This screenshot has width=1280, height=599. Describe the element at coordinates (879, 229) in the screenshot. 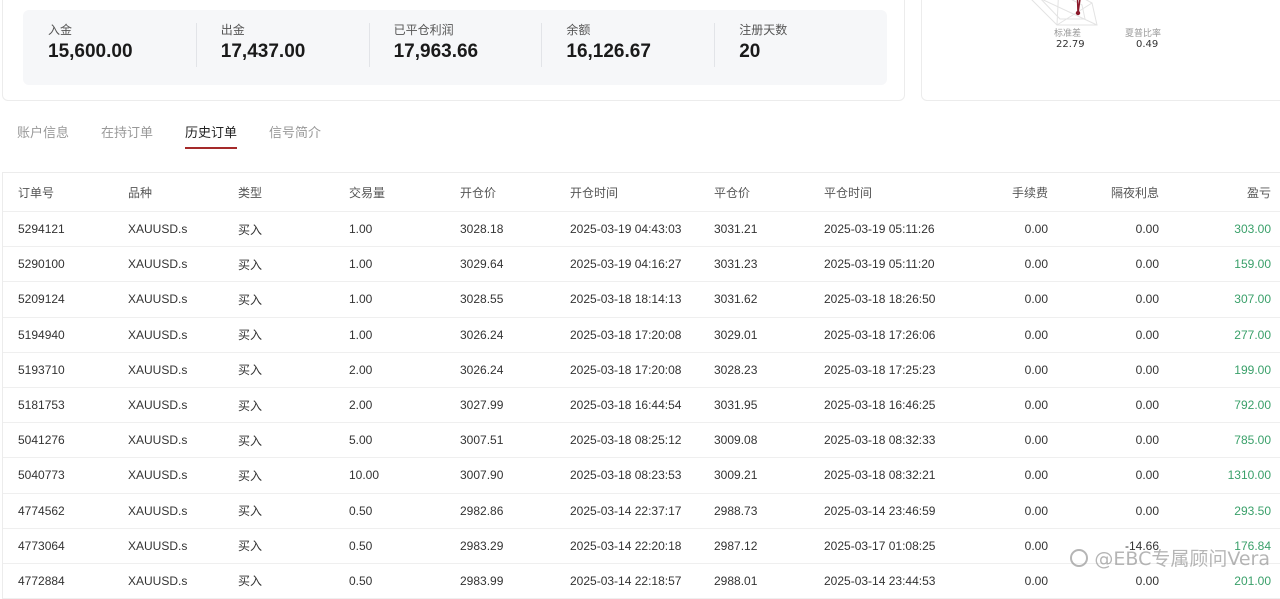

I see `cell-close-time: 2025-03-19 05:11:26` at that location.